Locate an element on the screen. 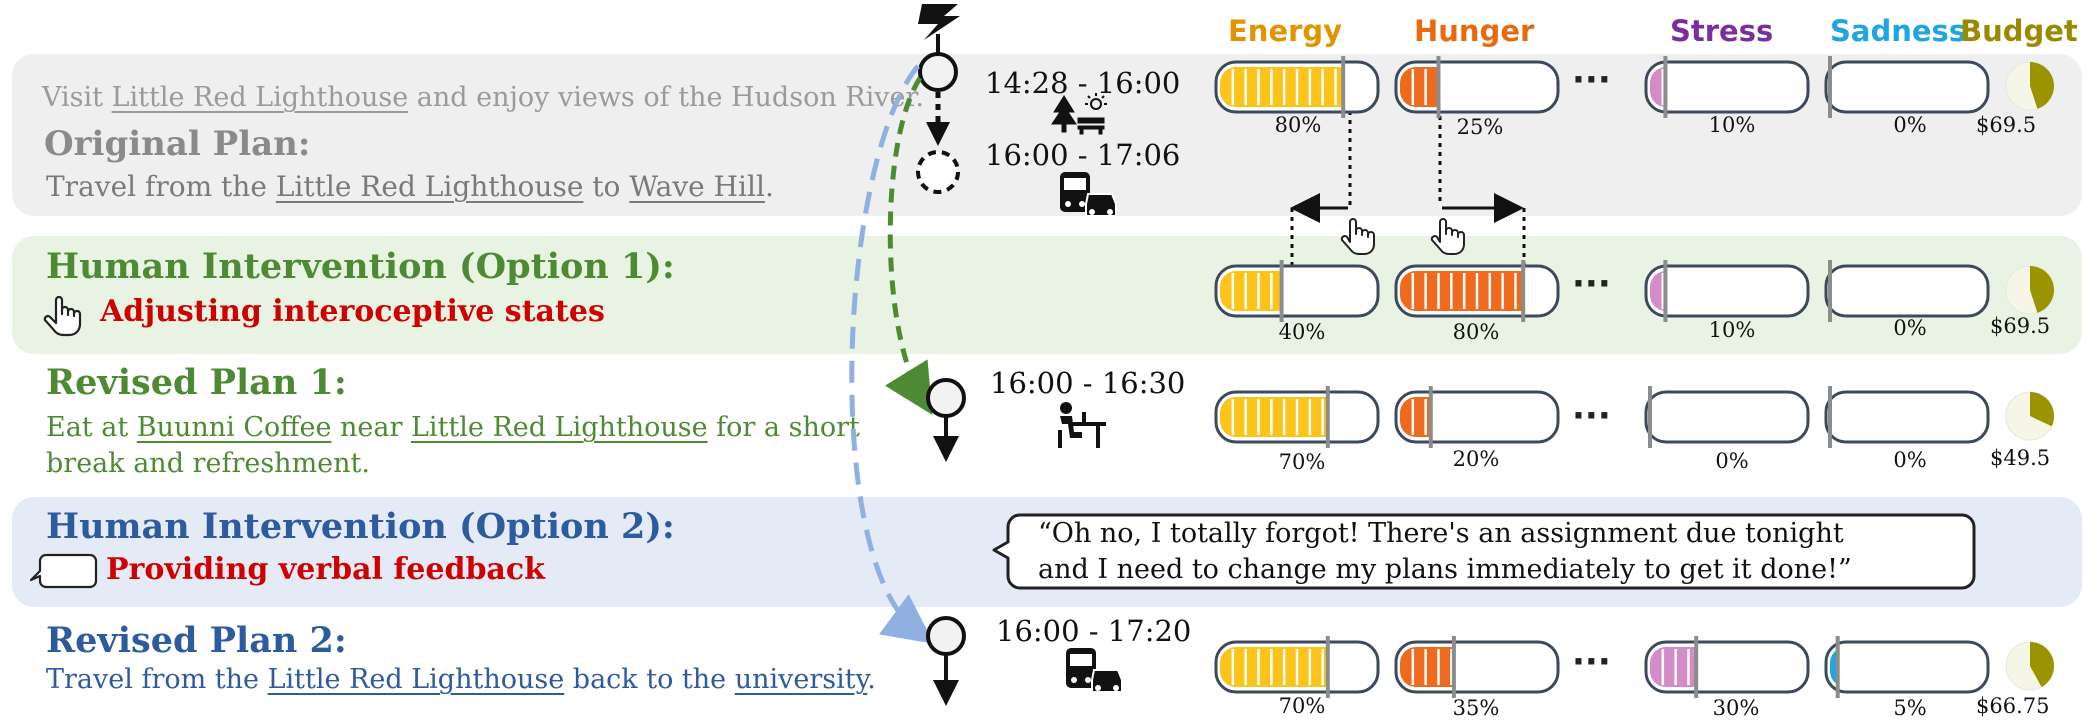 Image resolution: width=2100 pixels, height=720 pixels. hunger-adjust-annotation is located at coordinates (1482, 199).